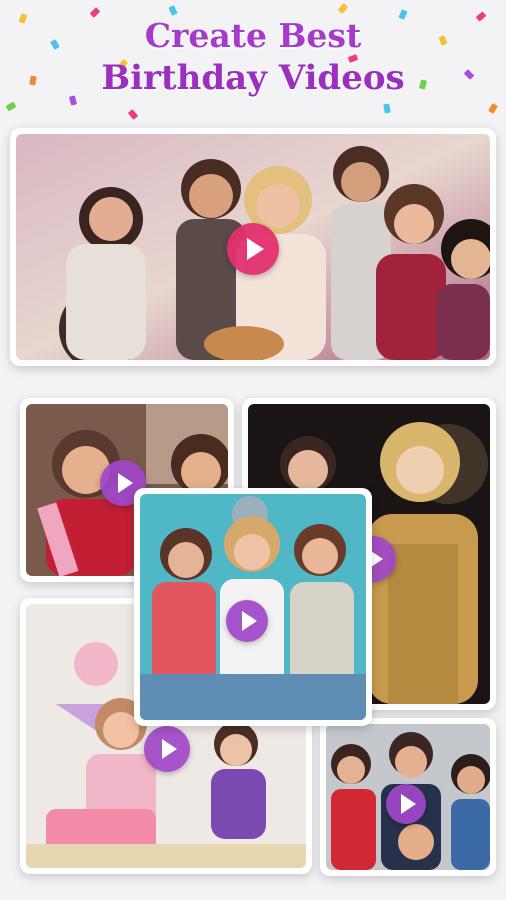 The width and height of the screenshot is (506, 900). Describe the element at coordinates (253, 35) in the screenshot. I see `headline-line-1: Create Best` at that location.